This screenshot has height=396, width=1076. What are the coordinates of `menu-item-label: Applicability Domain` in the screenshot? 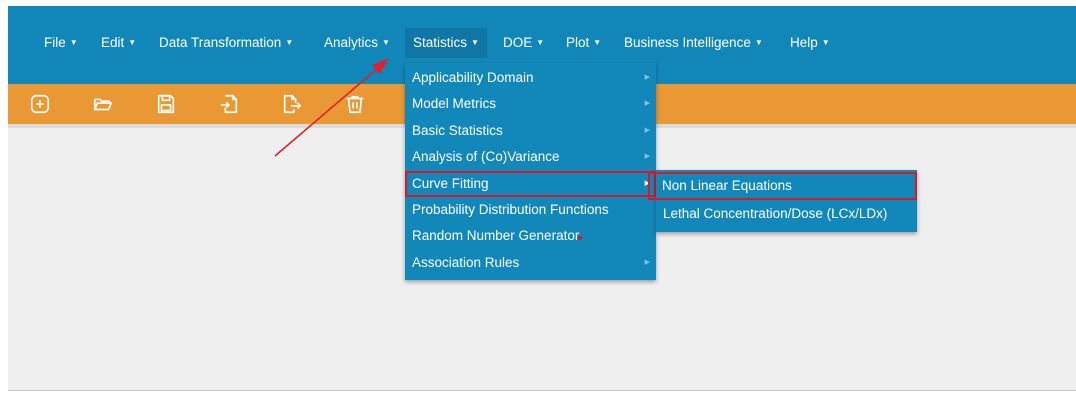 It's located at (473, 77).